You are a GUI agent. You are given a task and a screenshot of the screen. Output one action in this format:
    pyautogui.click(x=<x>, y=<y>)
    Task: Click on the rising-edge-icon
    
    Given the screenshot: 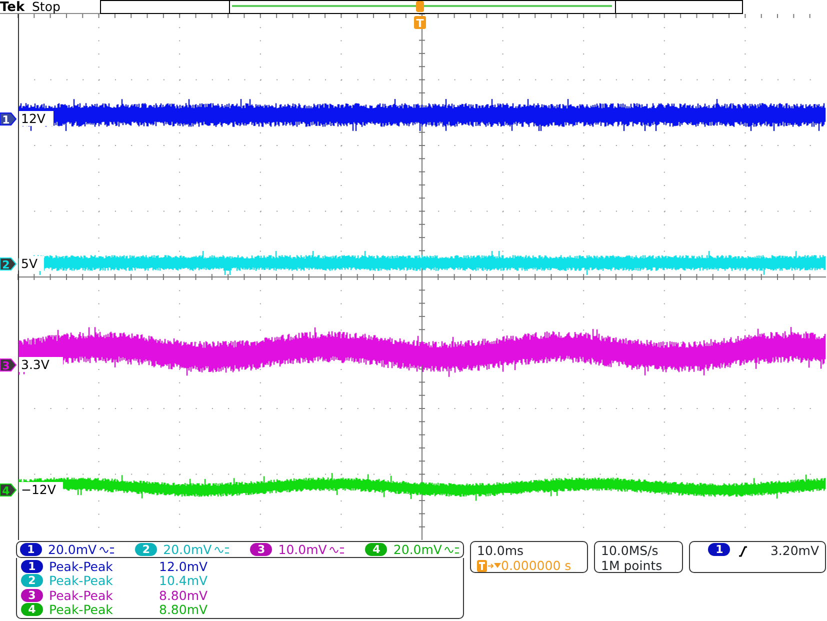 What is the action you would take?
    pyautogui.click(x=743, y=551)
    